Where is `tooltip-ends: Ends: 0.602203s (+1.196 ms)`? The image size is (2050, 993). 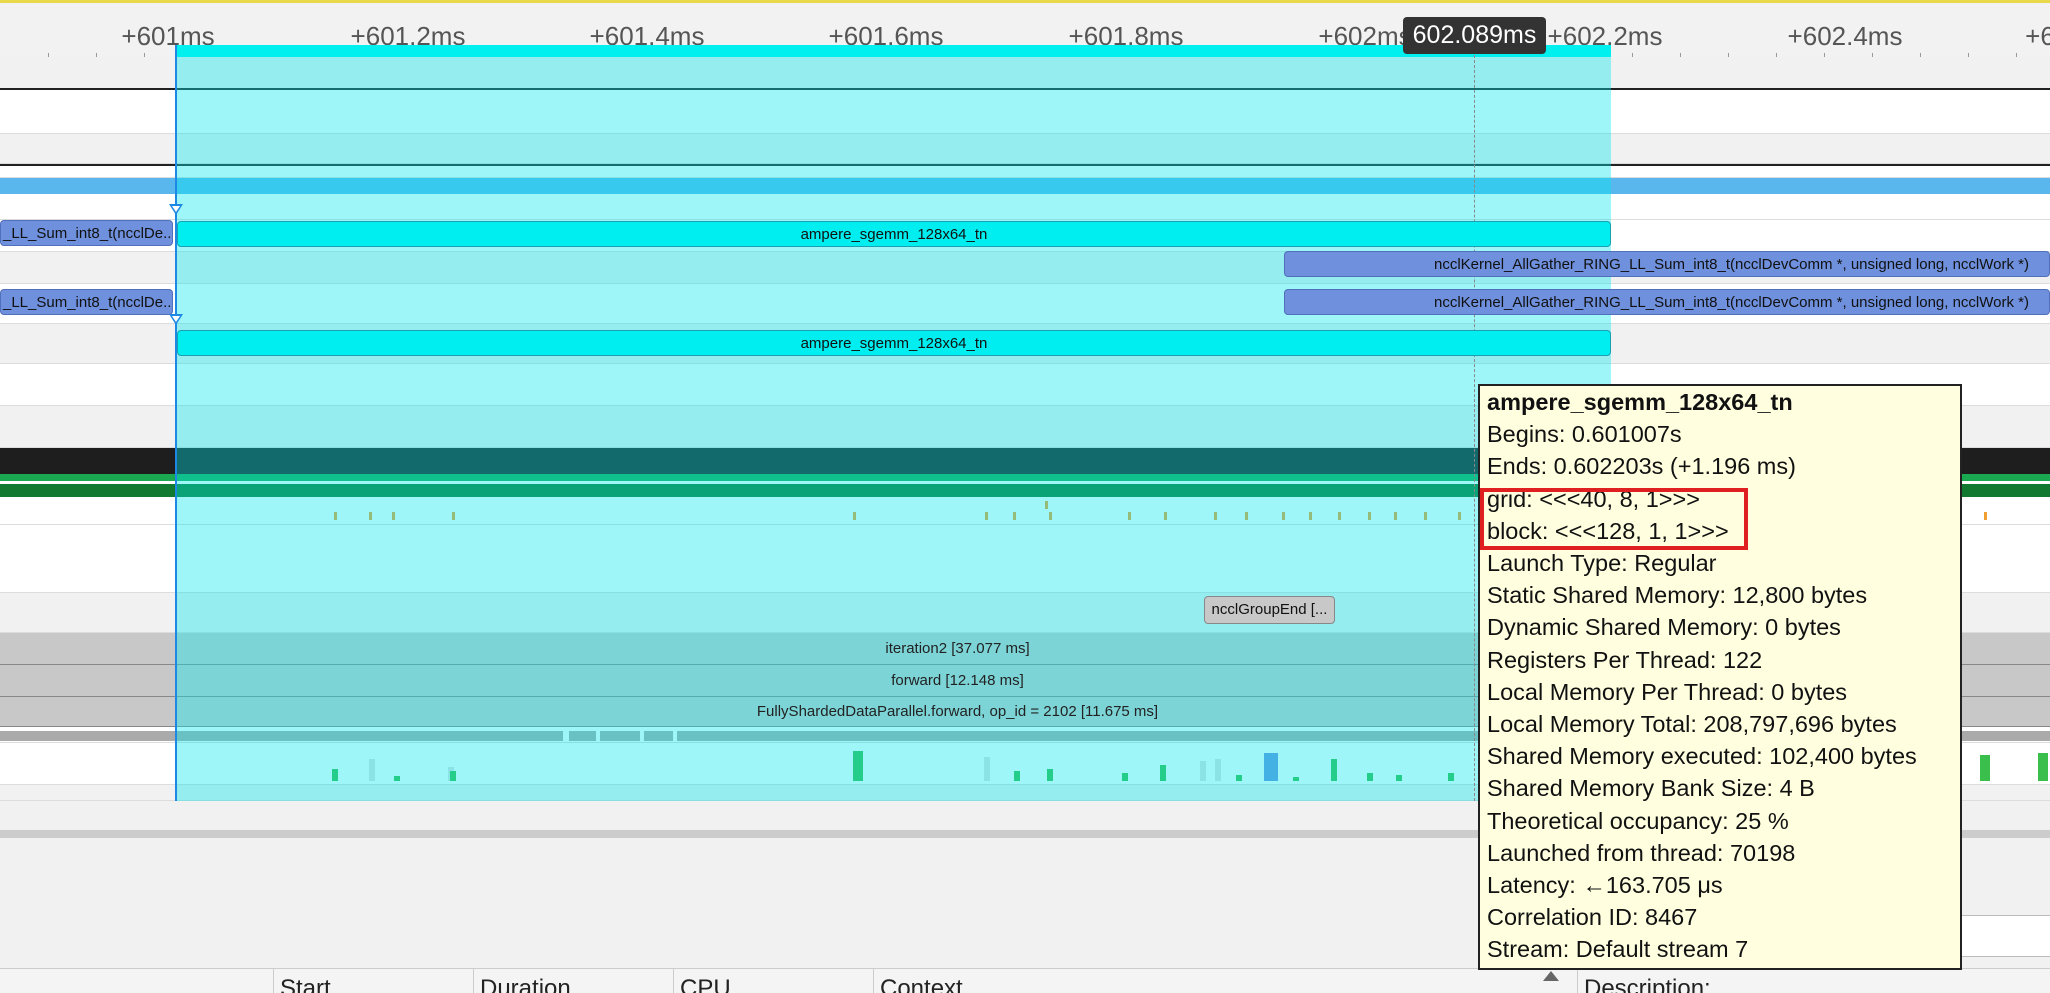
tooltip-ends: Ends: 0.602203s (+1.196 ms) is located at coordinates (1641, 466).